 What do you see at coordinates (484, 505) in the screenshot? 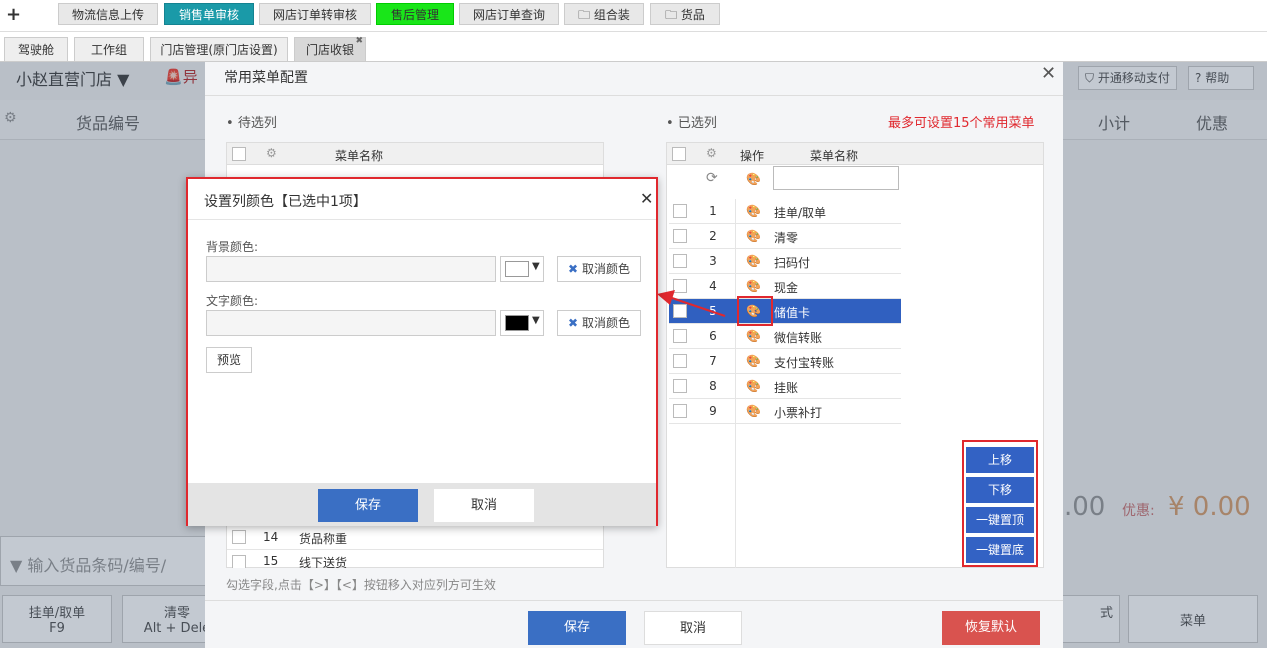
I see `color-cancel-button: 取消` at bounding box center [484, 505].